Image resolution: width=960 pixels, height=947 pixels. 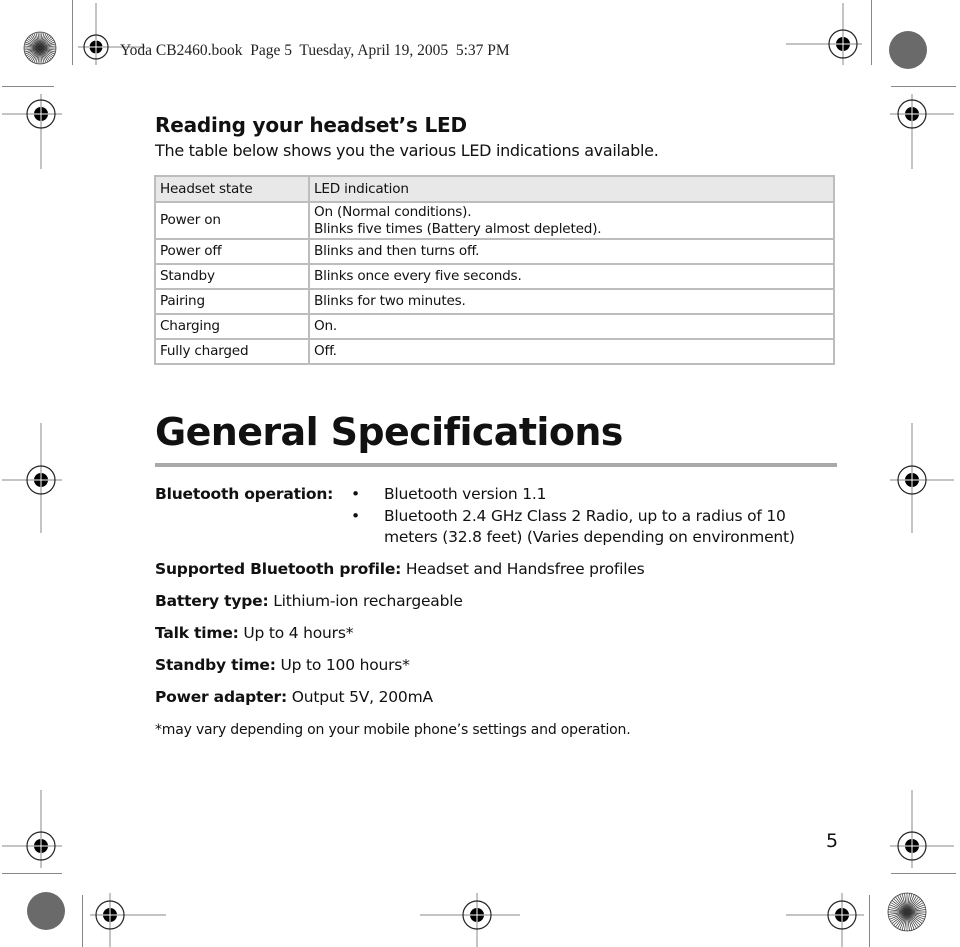 I want to click on led-indication-cell: Blinks and then turns off., so click(x=571, y=251).